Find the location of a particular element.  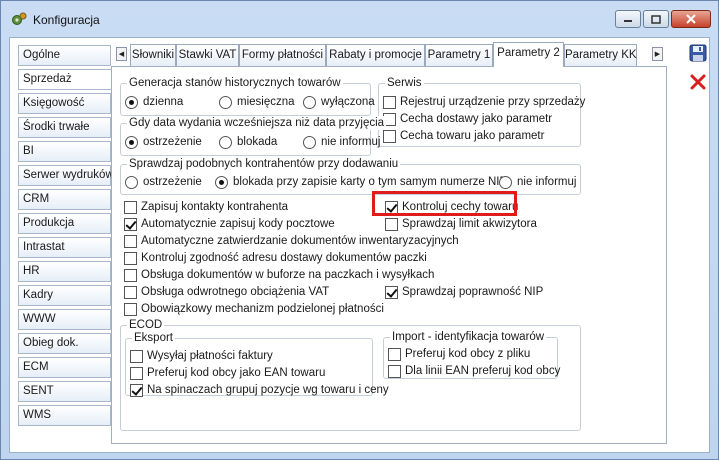

radio-disabled: wyłączona is located at coordinates (339, 102).